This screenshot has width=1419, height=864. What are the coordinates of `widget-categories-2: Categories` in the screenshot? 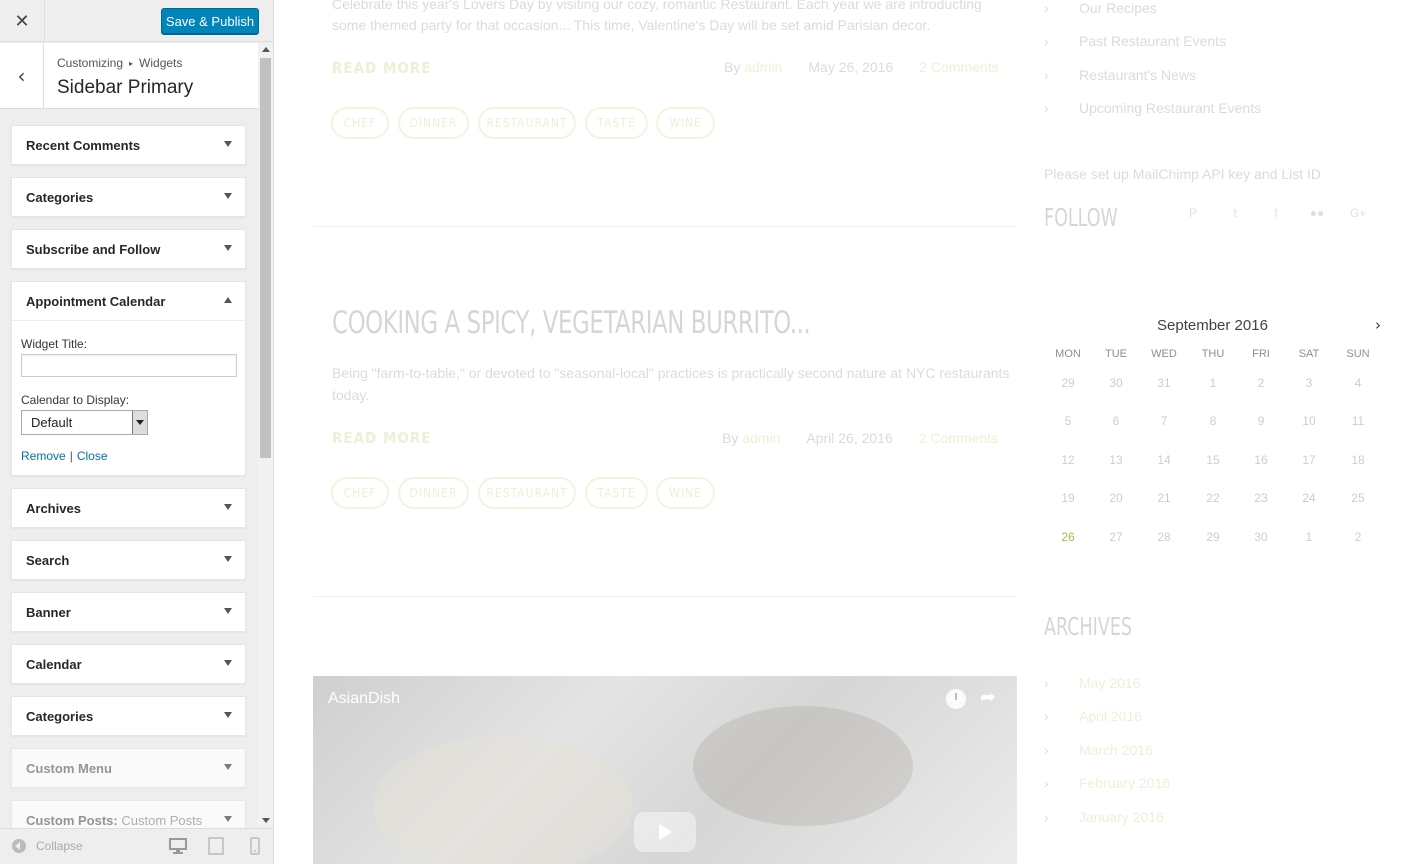 It's located at (128, 716).